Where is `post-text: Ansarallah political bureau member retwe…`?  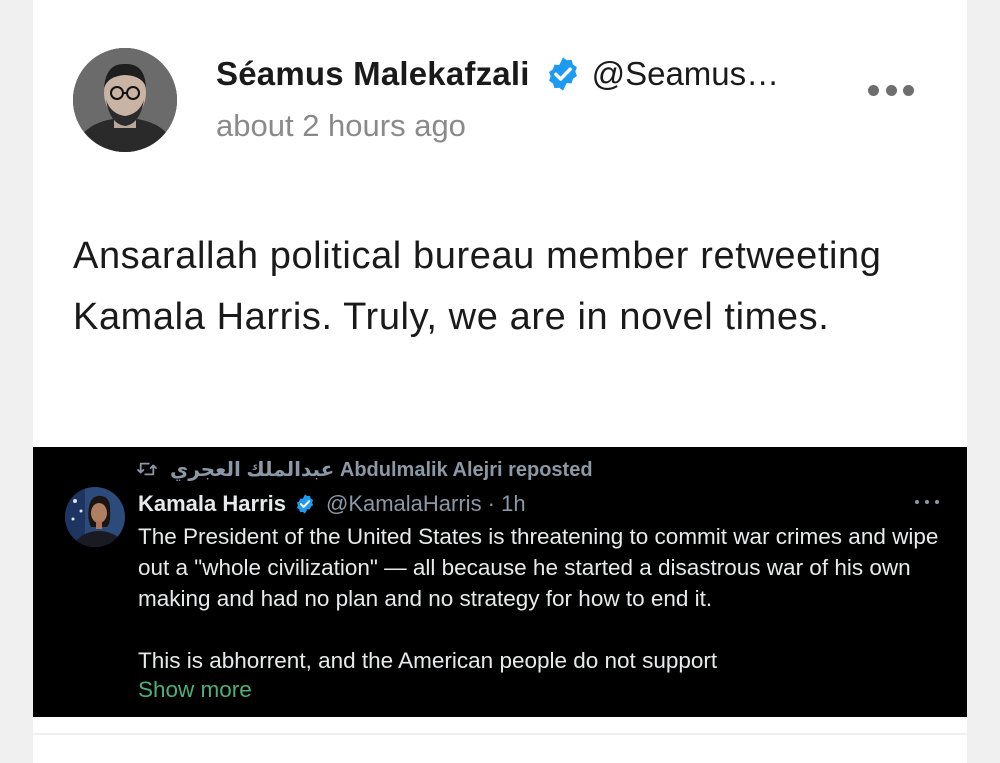 post-text: Ansarallah political bureau member retwe… is located at coordinates (477, 286).